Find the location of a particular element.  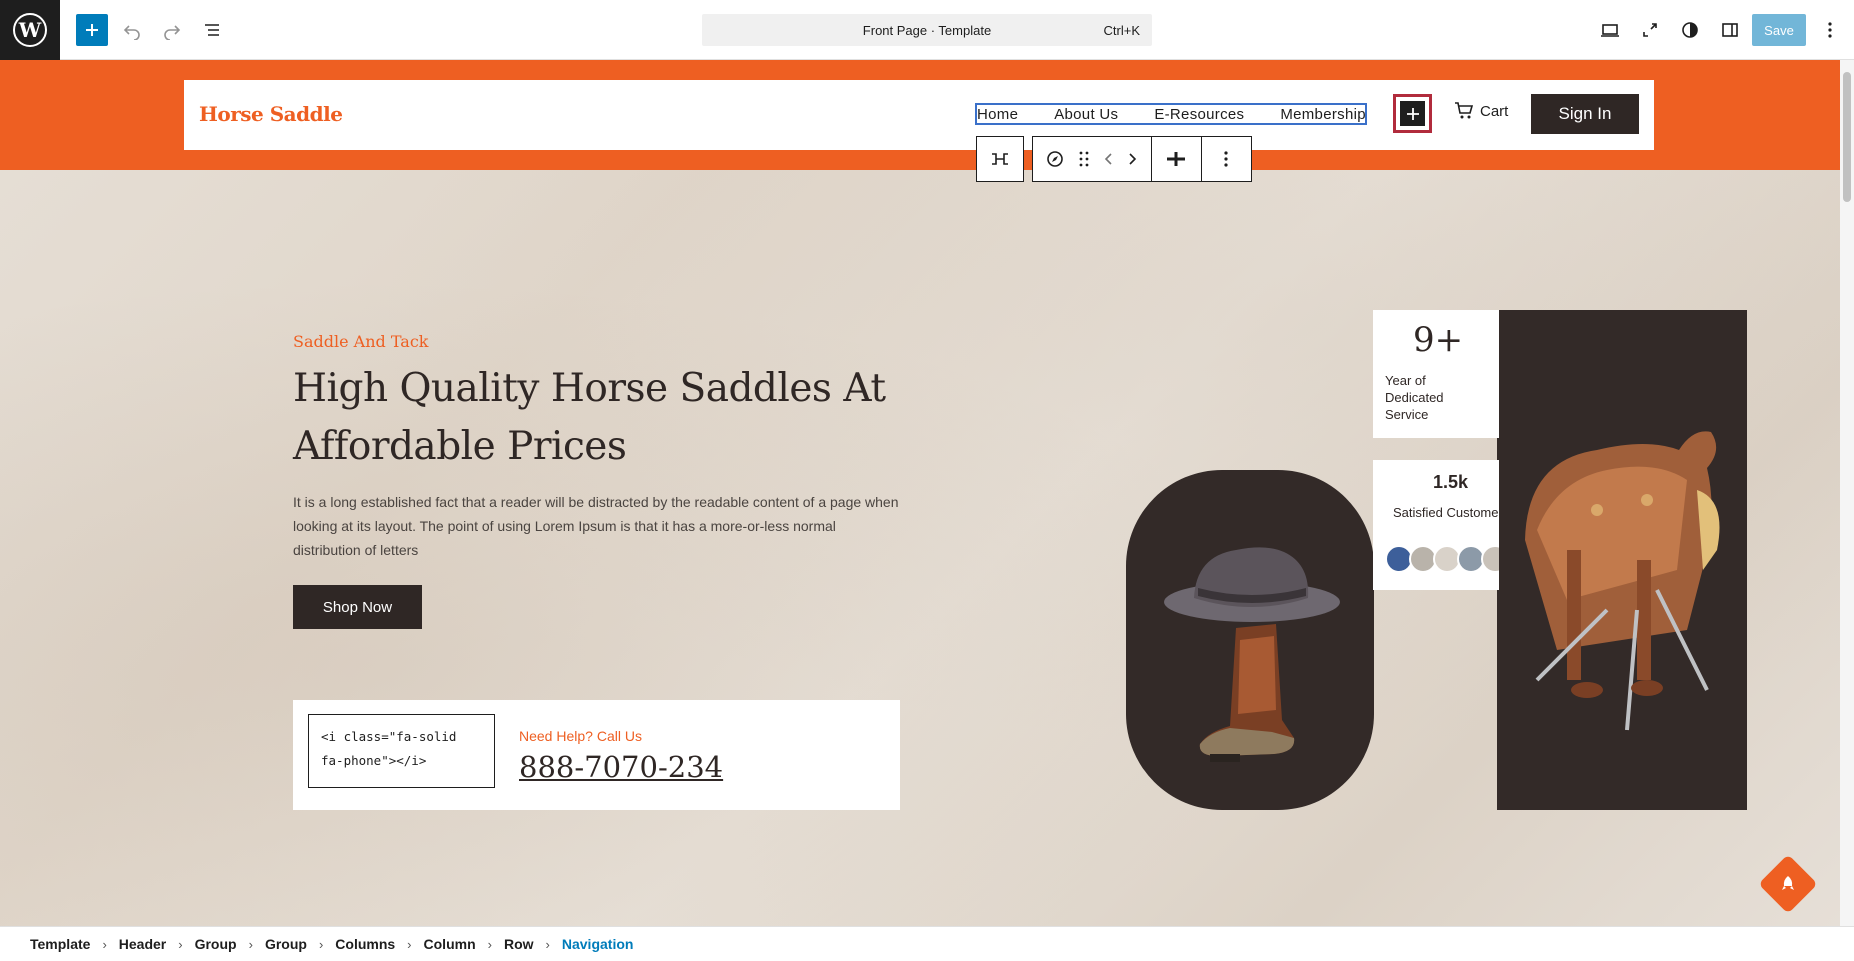

breadcrumb-header: Header is located at coordinates (142, 944).